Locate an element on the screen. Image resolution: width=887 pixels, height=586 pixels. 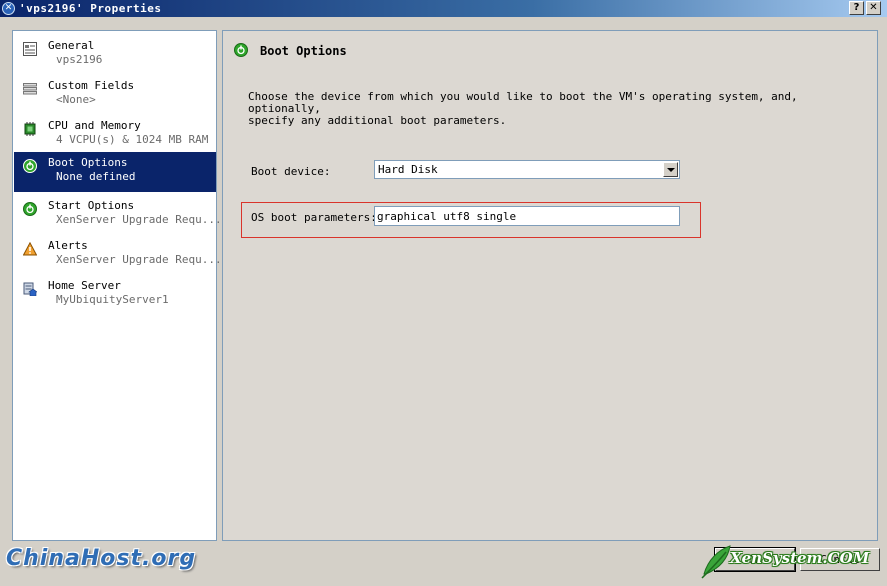
home-server-icon is located at coordinates (30, 289).